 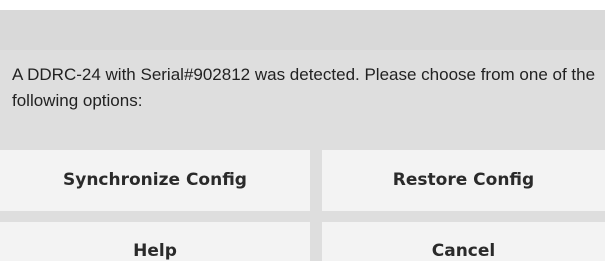 I want to click on cancel-button: Cancel, so click(x=463, y=241).